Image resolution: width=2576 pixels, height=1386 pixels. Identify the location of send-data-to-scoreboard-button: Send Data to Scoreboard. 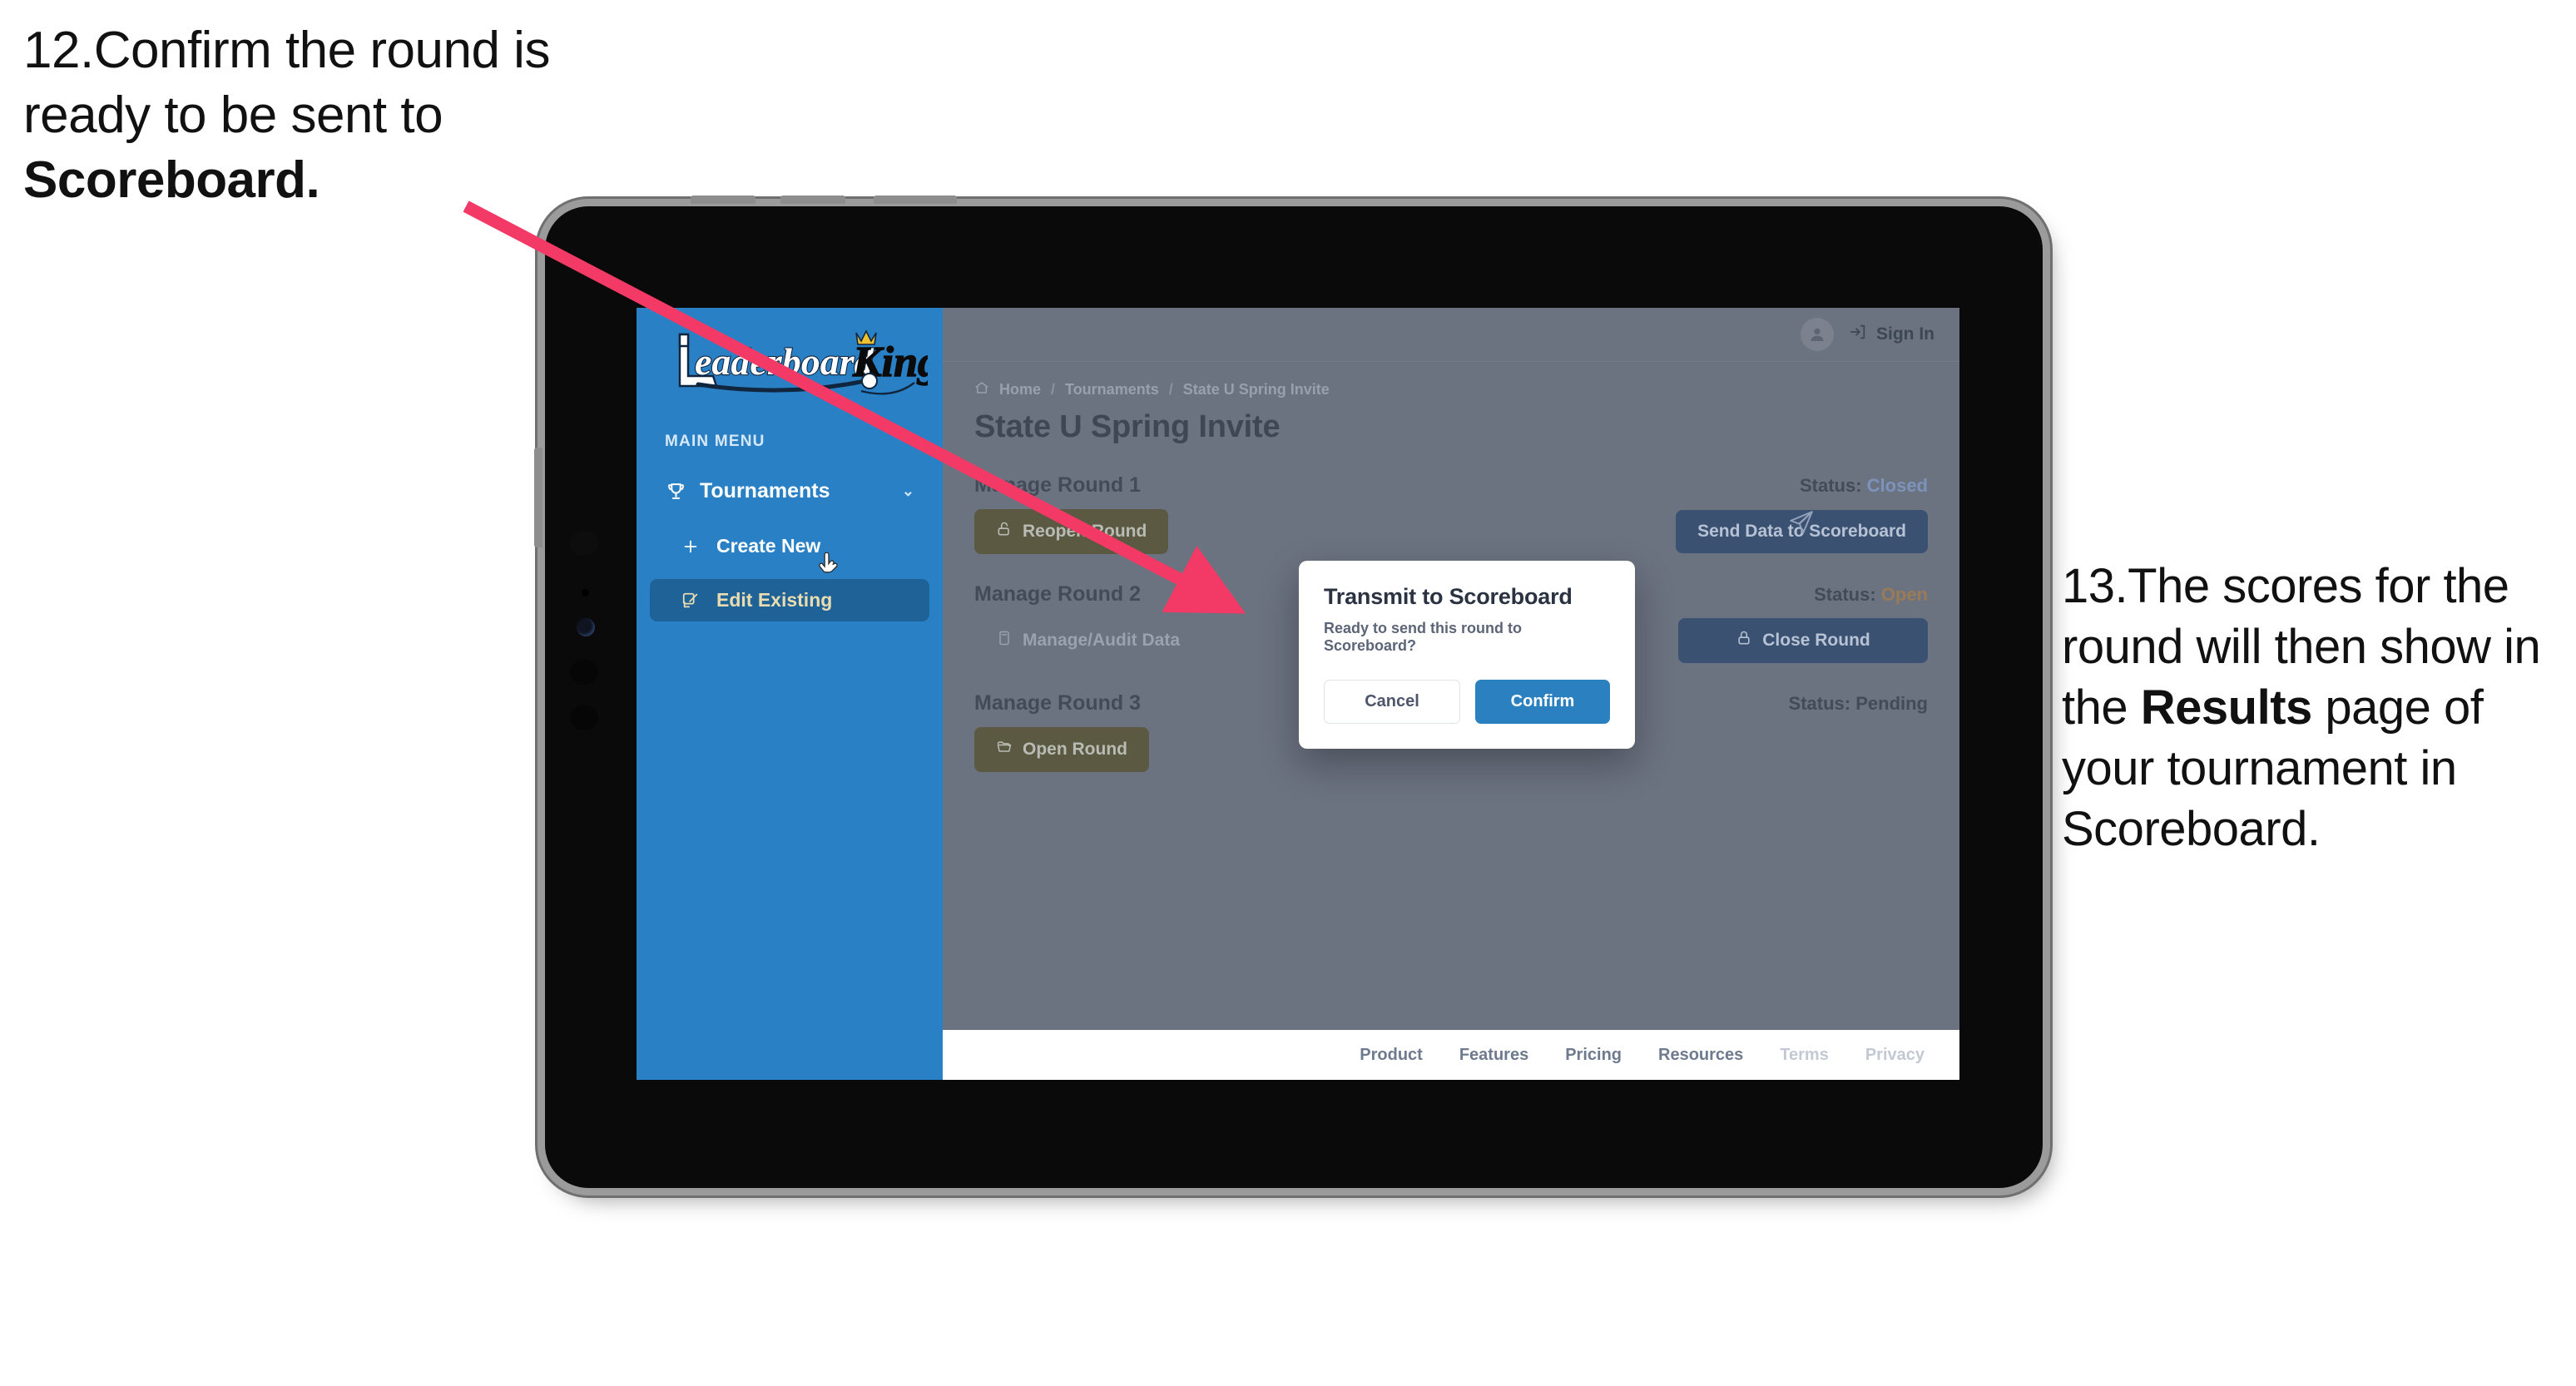
(1802, 532).